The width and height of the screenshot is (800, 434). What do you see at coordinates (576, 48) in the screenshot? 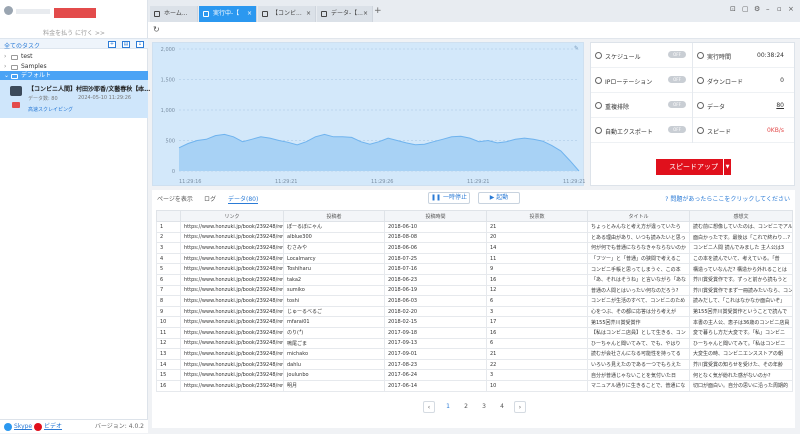
I see `edit-icon: ✎` at bounding box center [576, 48].